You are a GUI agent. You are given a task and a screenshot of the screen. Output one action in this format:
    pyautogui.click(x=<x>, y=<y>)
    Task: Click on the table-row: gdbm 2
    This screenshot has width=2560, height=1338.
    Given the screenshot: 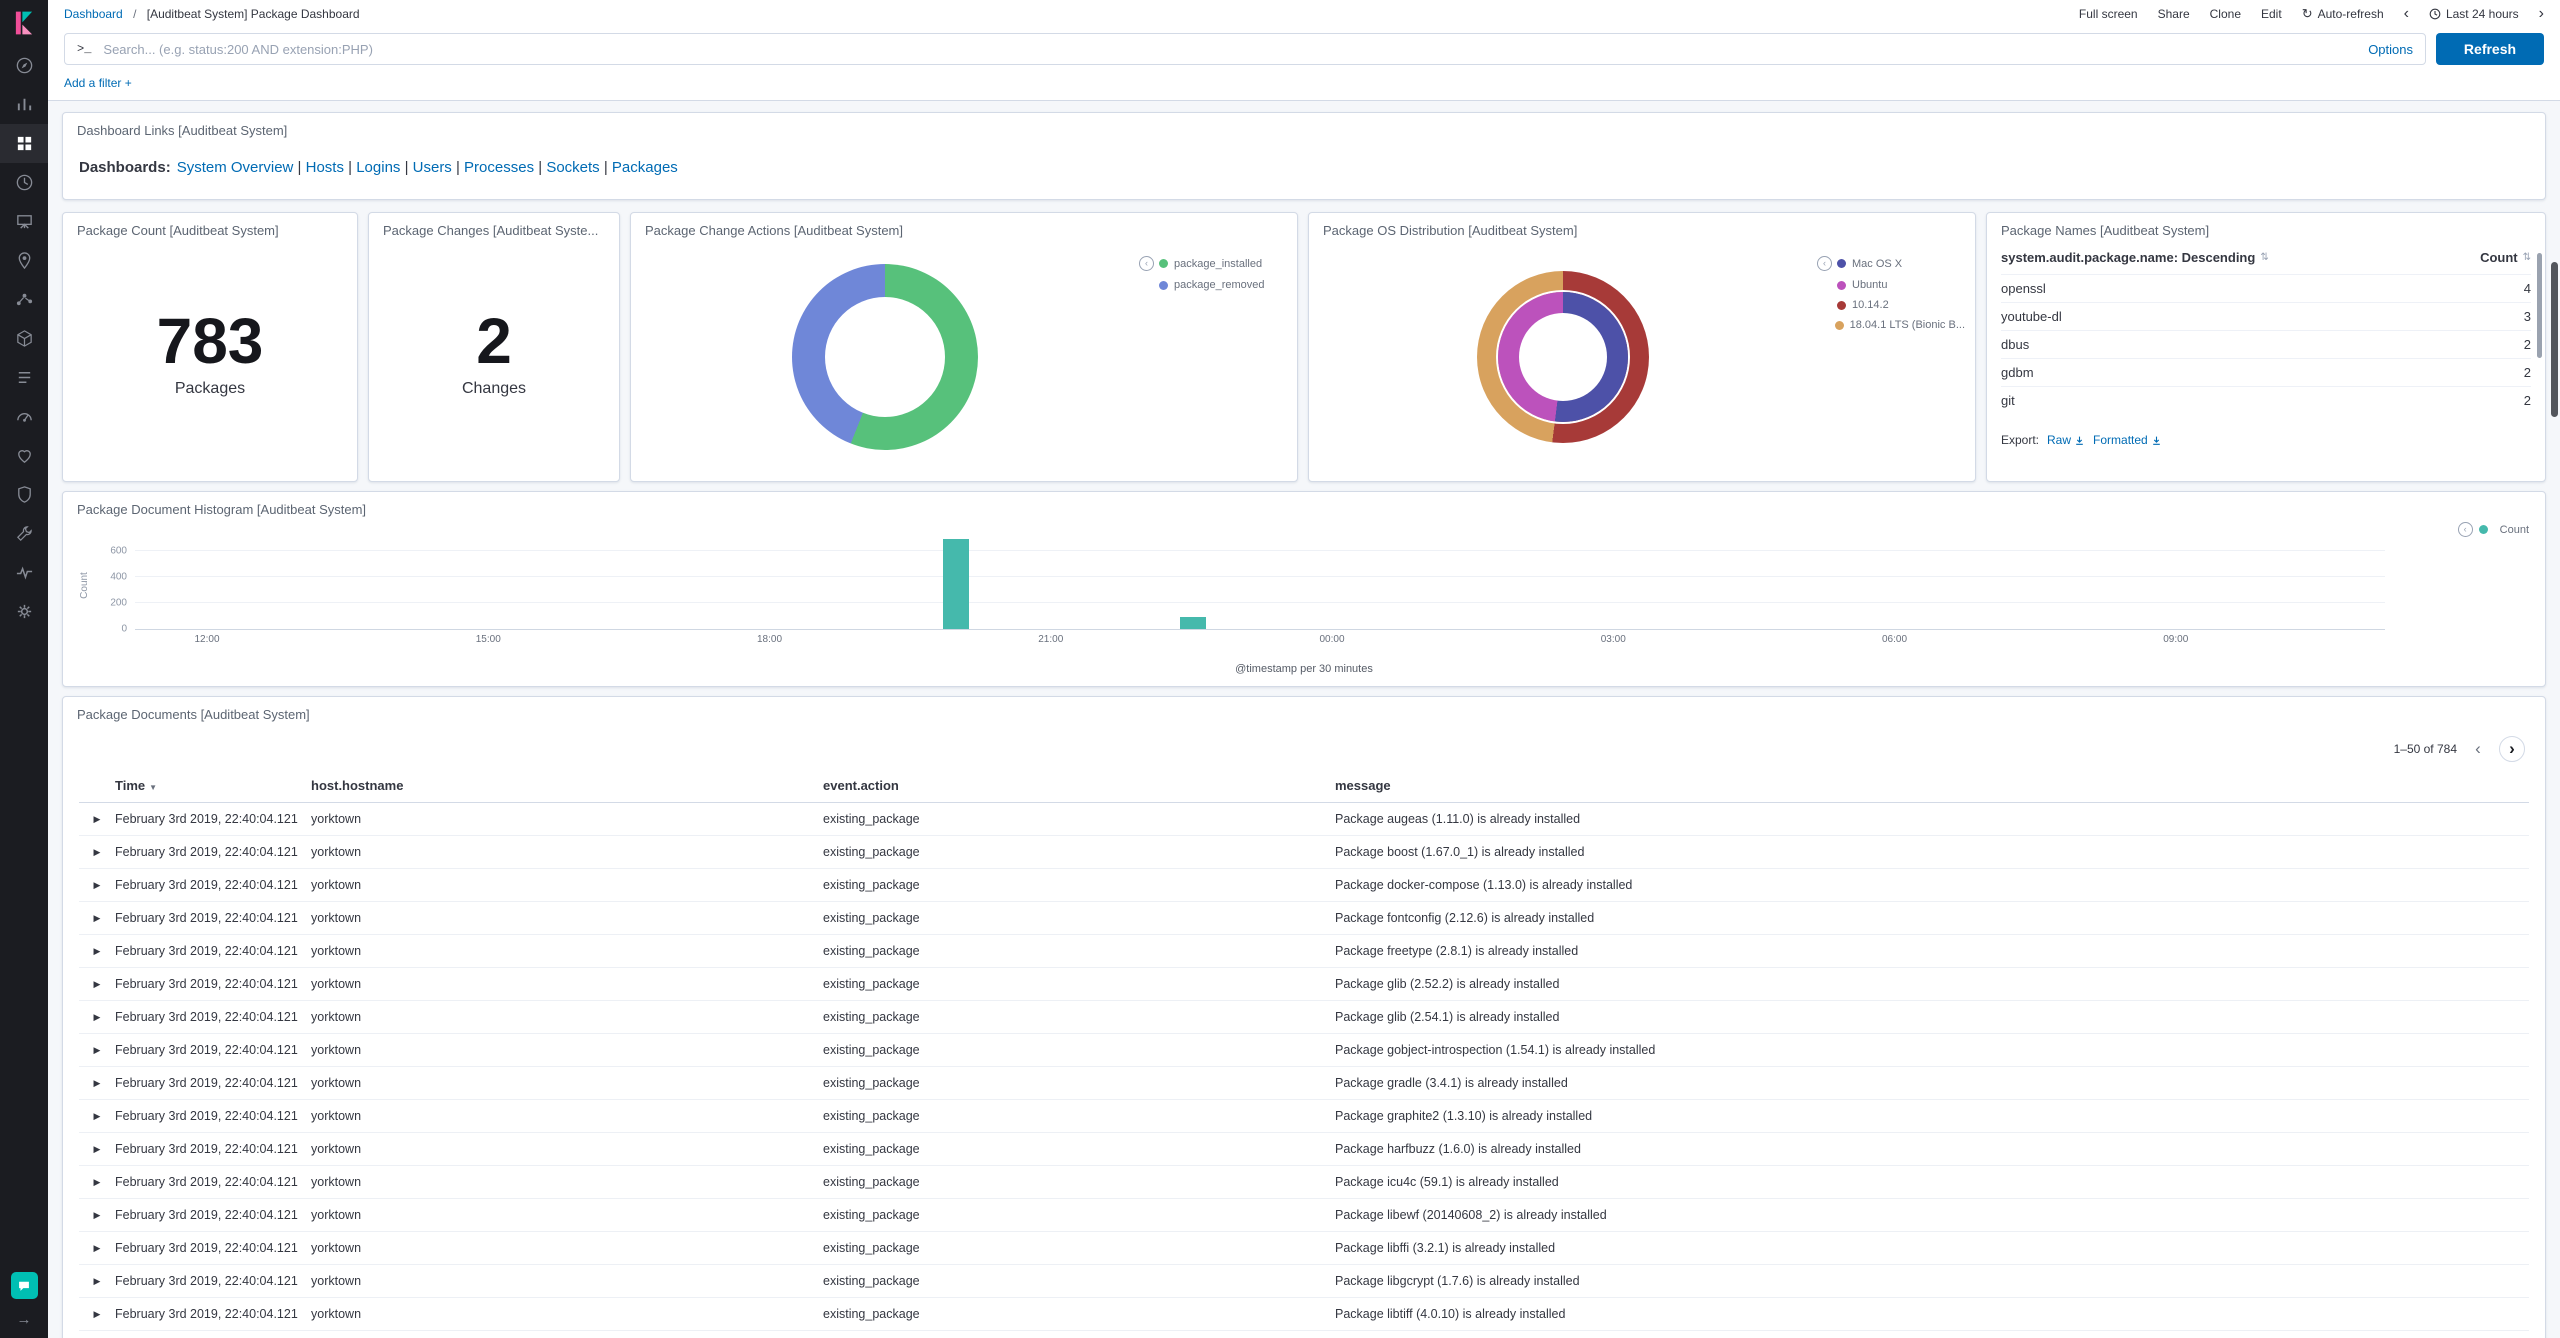 What is the action you would take?
    pyautogui.click(x=2266, y=372)
    